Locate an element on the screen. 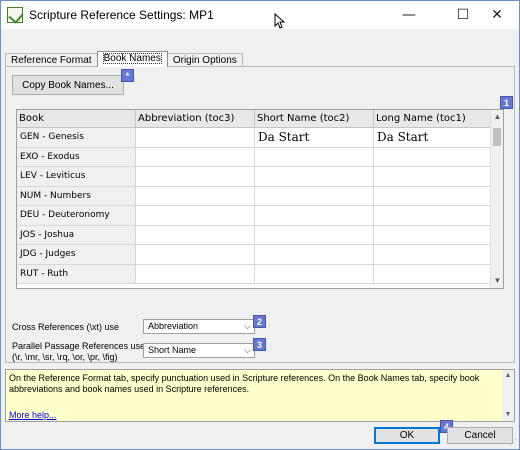 The image size is (520, 450). help-scrollbar: ▲ ▼ is located at coordinates (508, 395).